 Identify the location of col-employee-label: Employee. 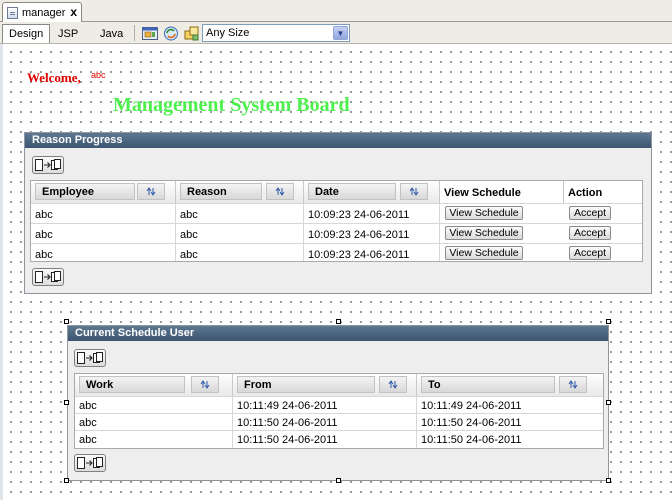
(85, 191).